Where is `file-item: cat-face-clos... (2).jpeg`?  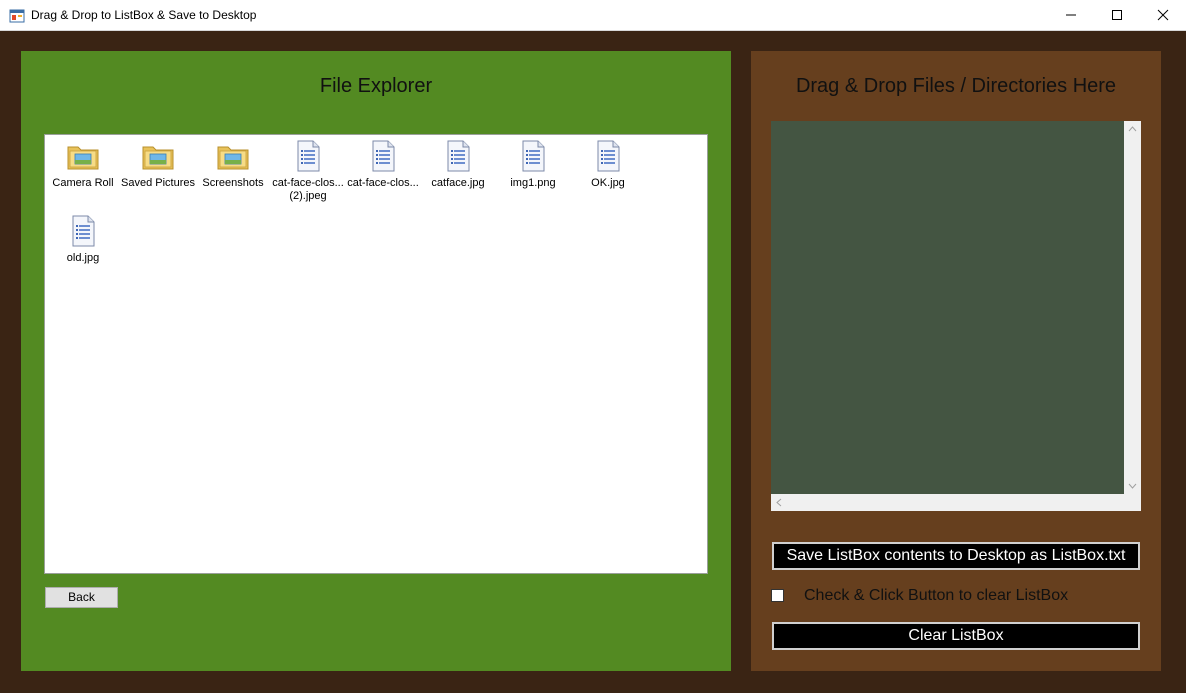
file-item: cat-face-clos... (2).jpeg is located at coordinates (308, 171).